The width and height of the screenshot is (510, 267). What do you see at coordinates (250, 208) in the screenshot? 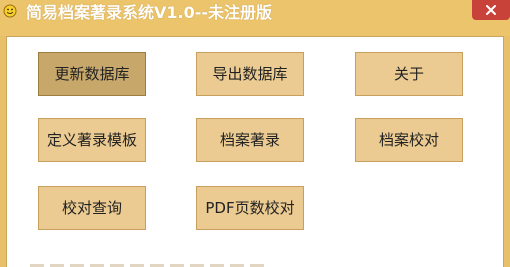
I see `pdf-page-check-button: PDF页数校对` at bounding box center [250, 208].